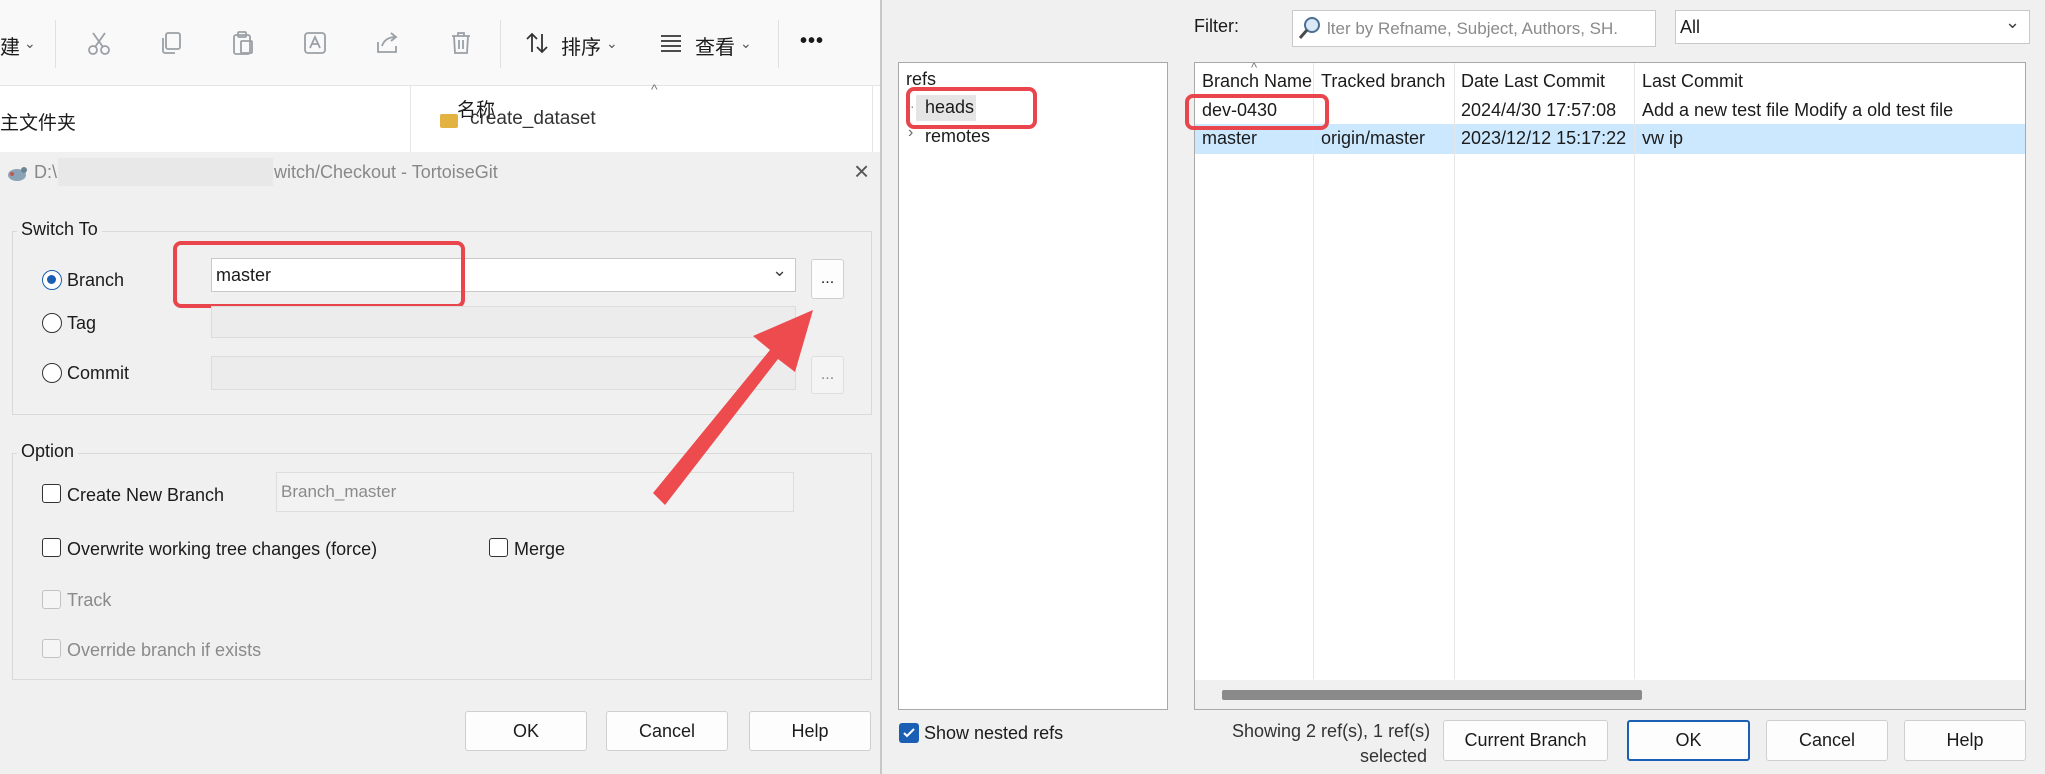  What do you see at coordinates (89, 600) in the screenshot?
I see `track-label: Track` at bounding box center [89, 600].